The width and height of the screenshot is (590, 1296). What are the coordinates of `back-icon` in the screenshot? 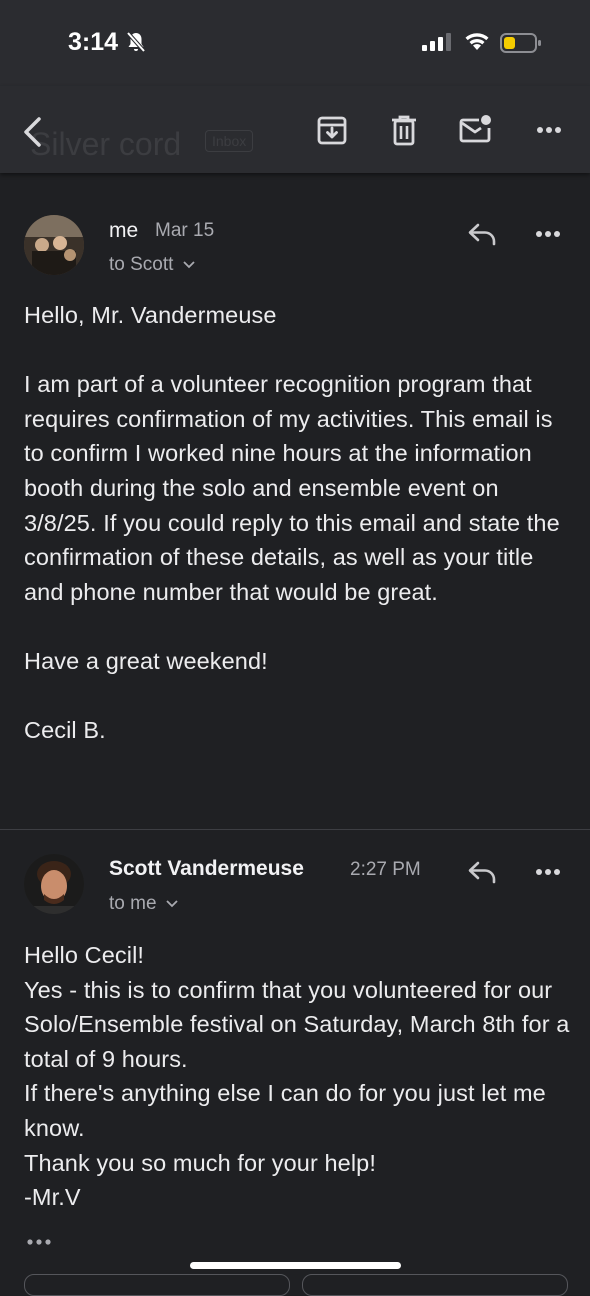 It's located at (33, 132).